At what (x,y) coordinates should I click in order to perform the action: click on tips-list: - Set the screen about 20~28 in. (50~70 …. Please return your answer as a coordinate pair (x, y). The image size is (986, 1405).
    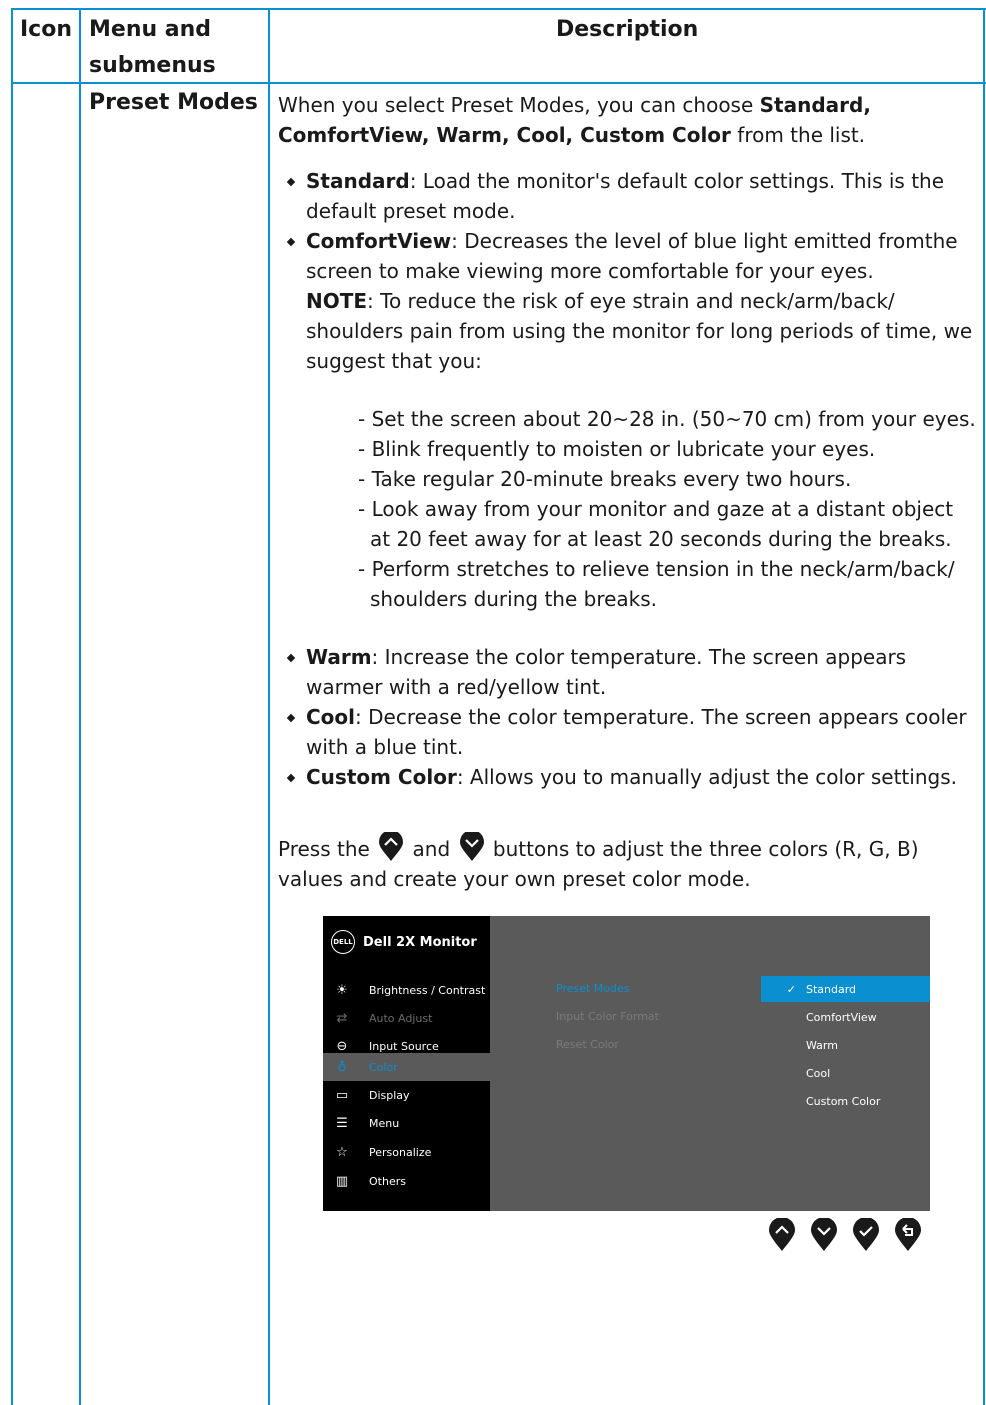
    Looking at the image, I should click on (628, 509).